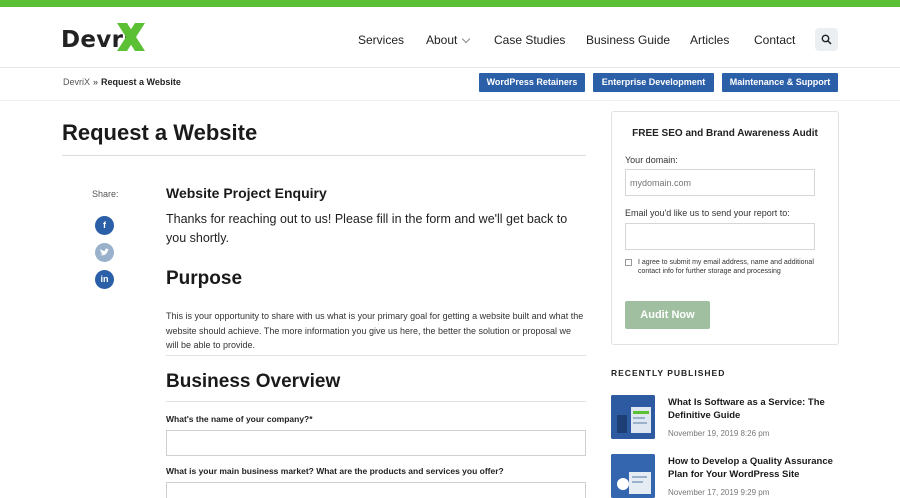 Image resolution: width=900 pixels, height=498 pixels. I want to click on domain-input, so click(720, 182).